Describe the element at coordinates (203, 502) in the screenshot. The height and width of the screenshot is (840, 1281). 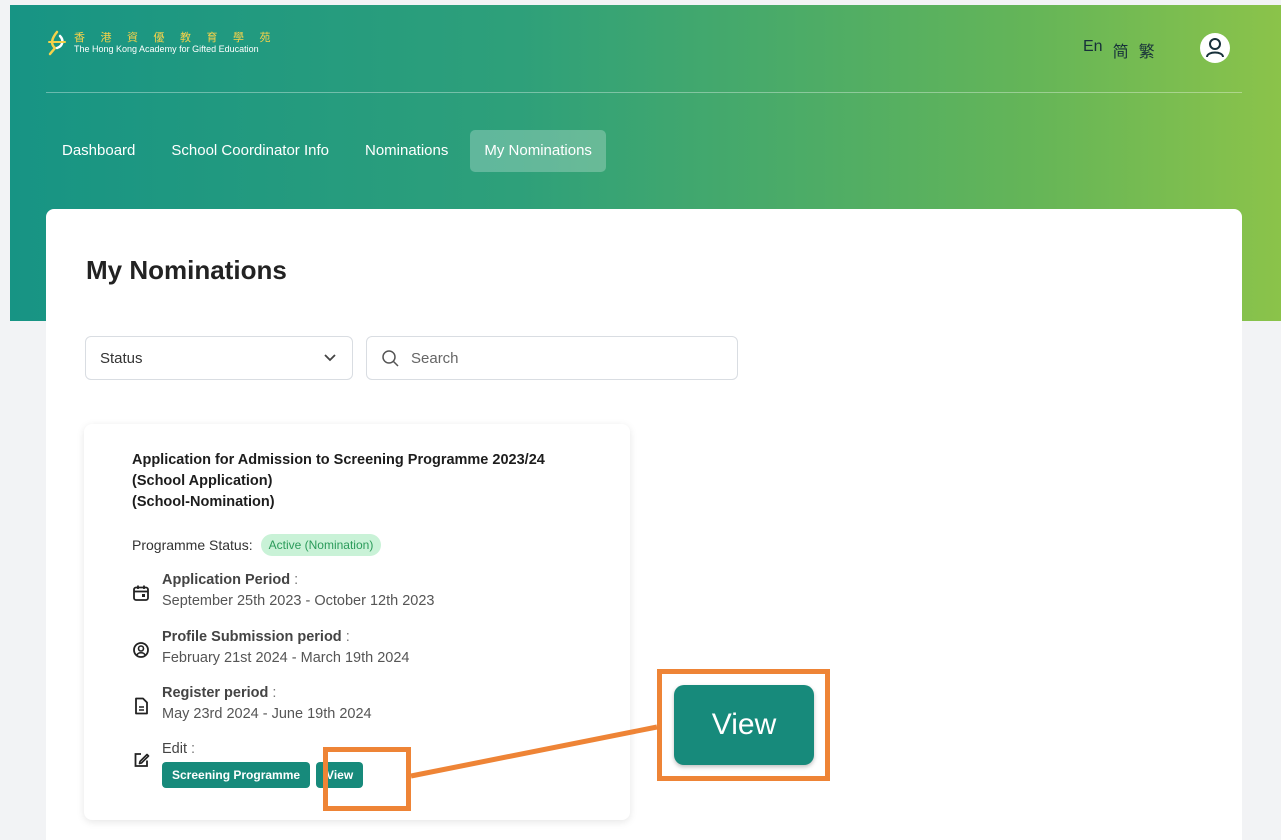
I see `card-title-line: (School-Nomination)` at that location.